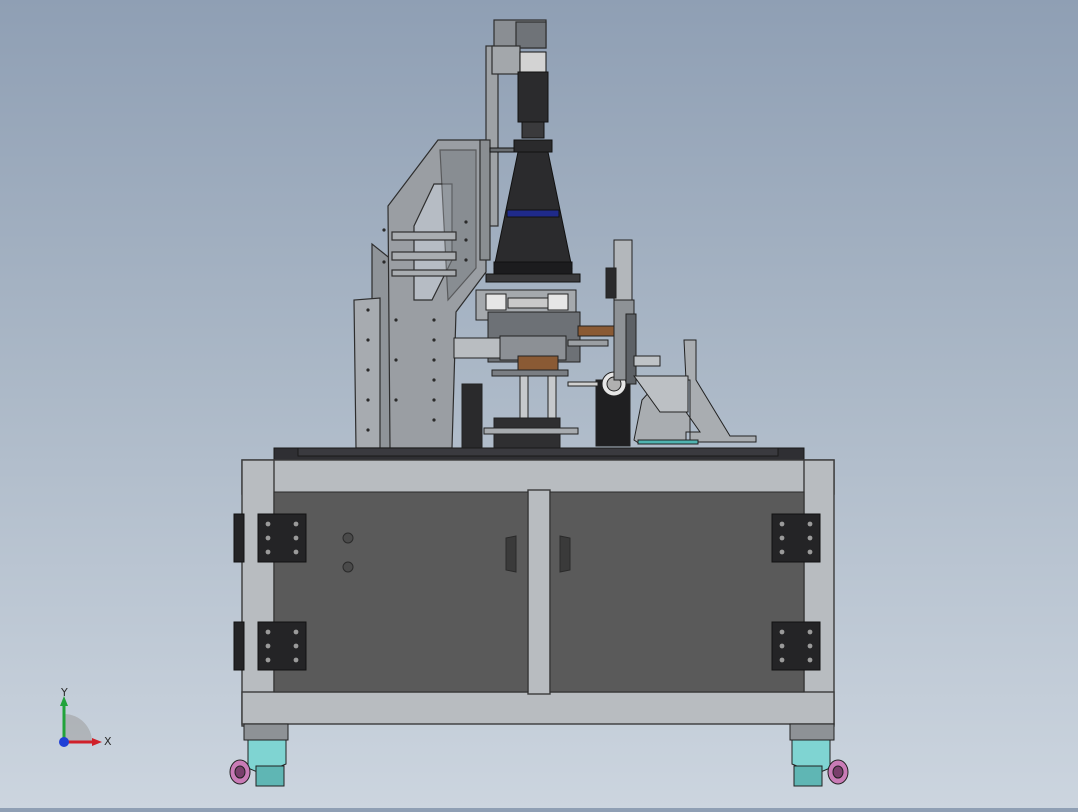 The width and height of the screenshot is (1078, 812). I want to click on right-actuator, so click(633, 312).